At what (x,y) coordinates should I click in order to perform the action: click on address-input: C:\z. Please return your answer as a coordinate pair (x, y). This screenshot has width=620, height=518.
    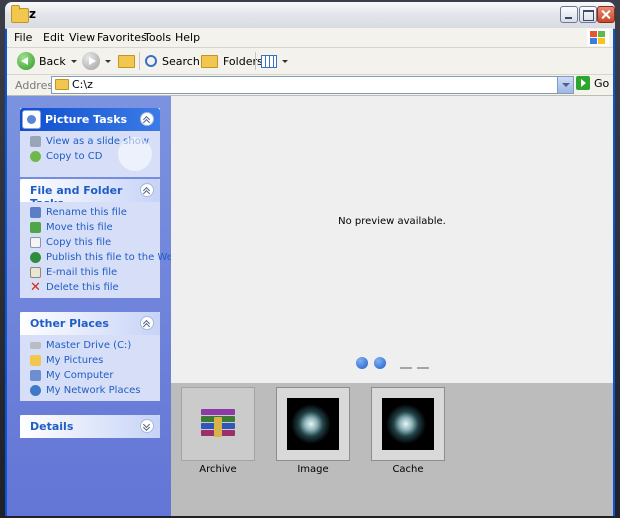
    Looking at the image, I should click on (312, 85).